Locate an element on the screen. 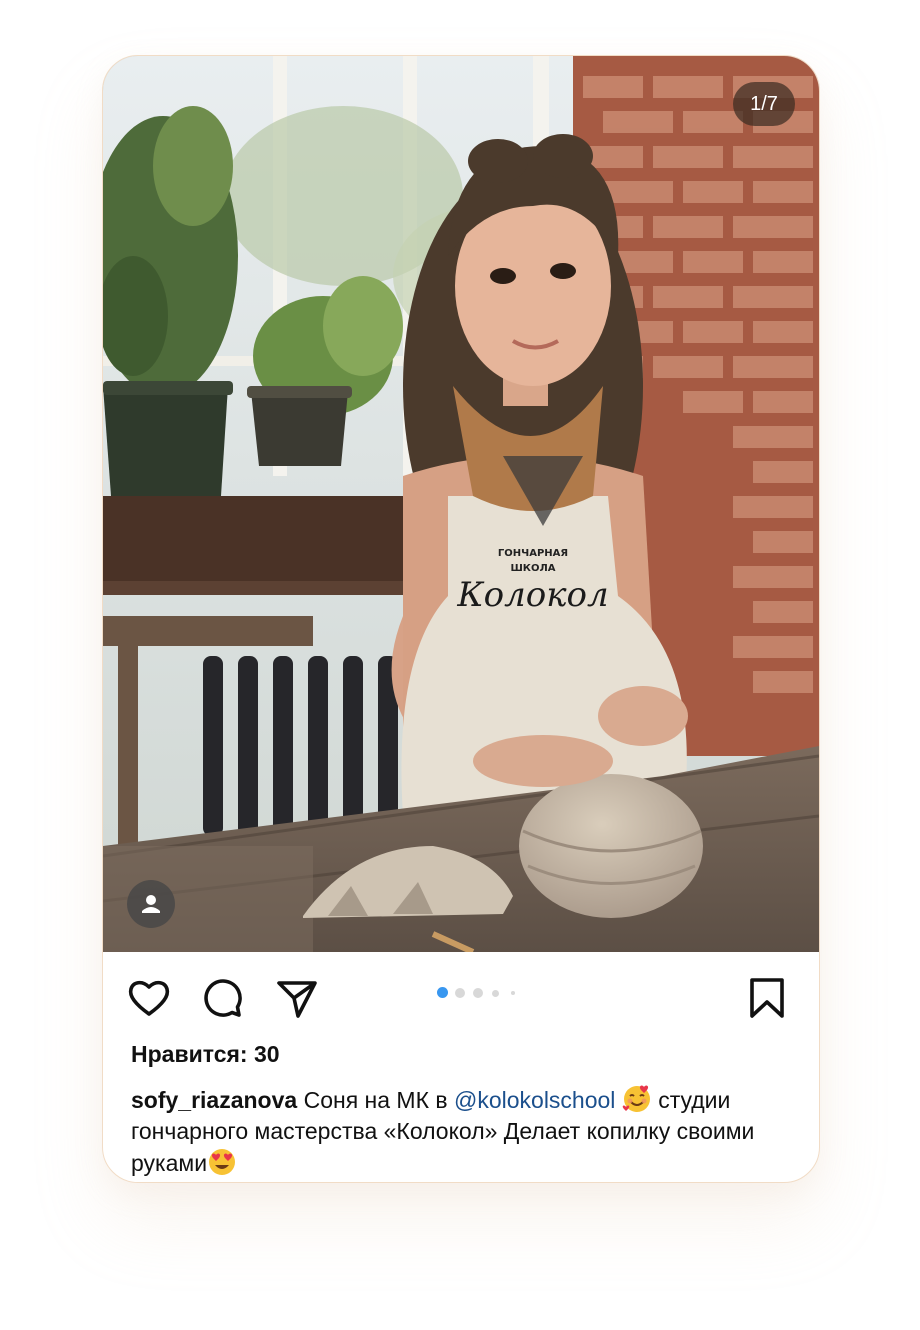 This screenshot has width=920, height=1330. carousel-dot-active is located at coordinates (442, 992).